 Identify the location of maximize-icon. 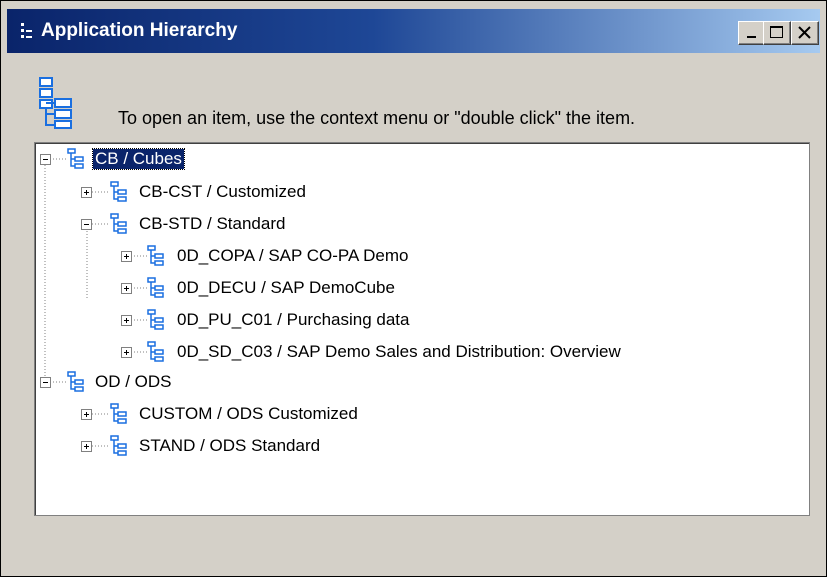
(776, 32).